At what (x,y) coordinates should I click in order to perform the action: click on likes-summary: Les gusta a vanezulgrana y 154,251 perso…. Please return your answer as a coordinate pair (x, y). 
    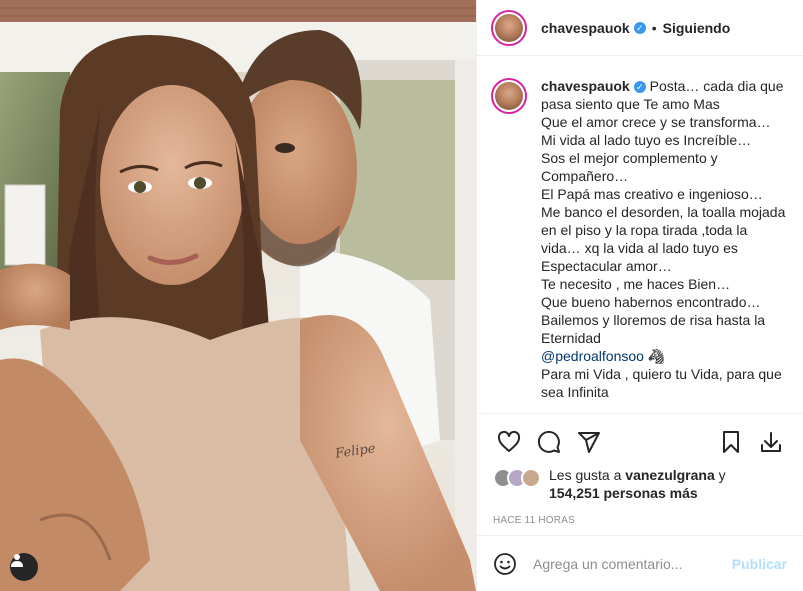
    Looking at the image, I should click on (640, 484).